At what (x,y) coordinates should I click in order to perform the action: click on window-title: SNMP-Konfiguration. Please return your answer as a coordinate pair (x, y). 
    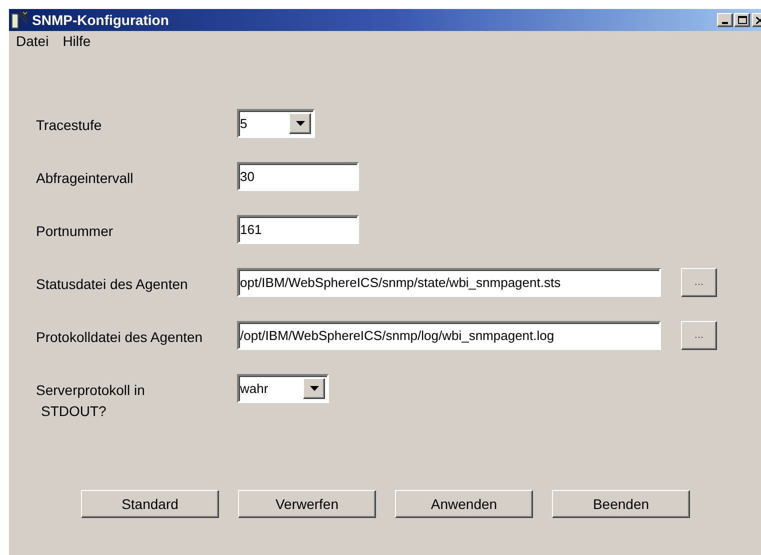
    Looking at the image, I should click on (100, 20).